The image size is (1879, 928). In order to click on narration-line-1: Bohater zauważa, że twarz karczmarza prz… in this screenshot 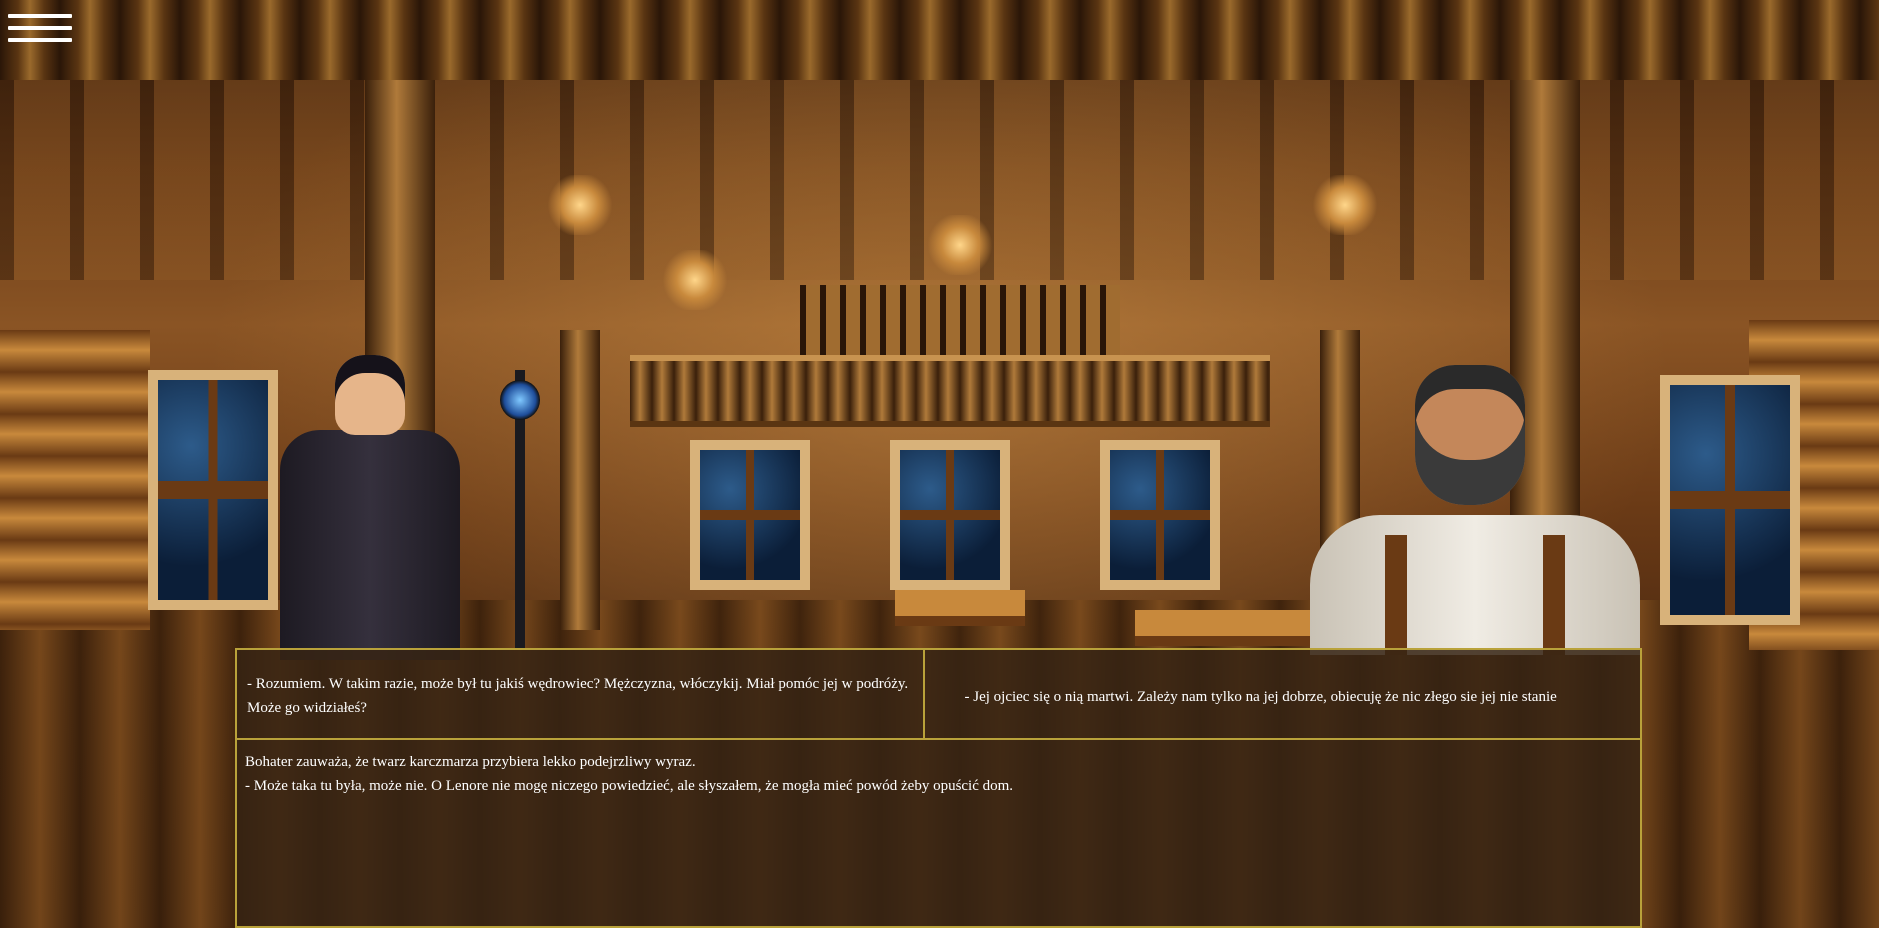, I will do `click(470, 762)`.